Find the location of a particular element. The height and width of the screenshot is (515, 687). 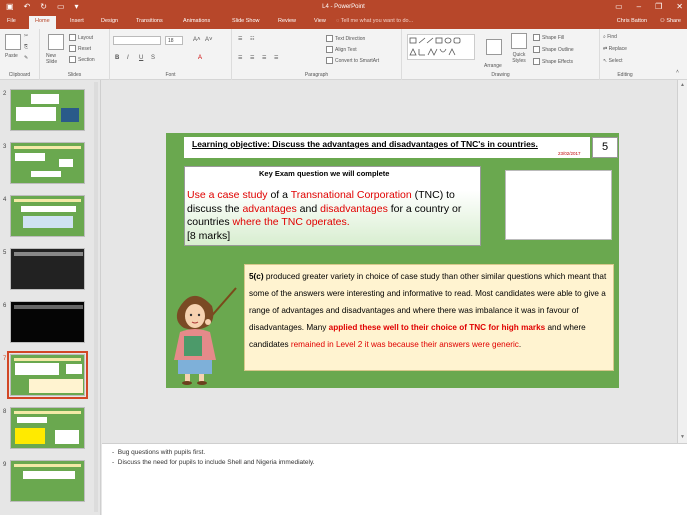

share-button: ⚇ Share is located at coordinates (670, 21).